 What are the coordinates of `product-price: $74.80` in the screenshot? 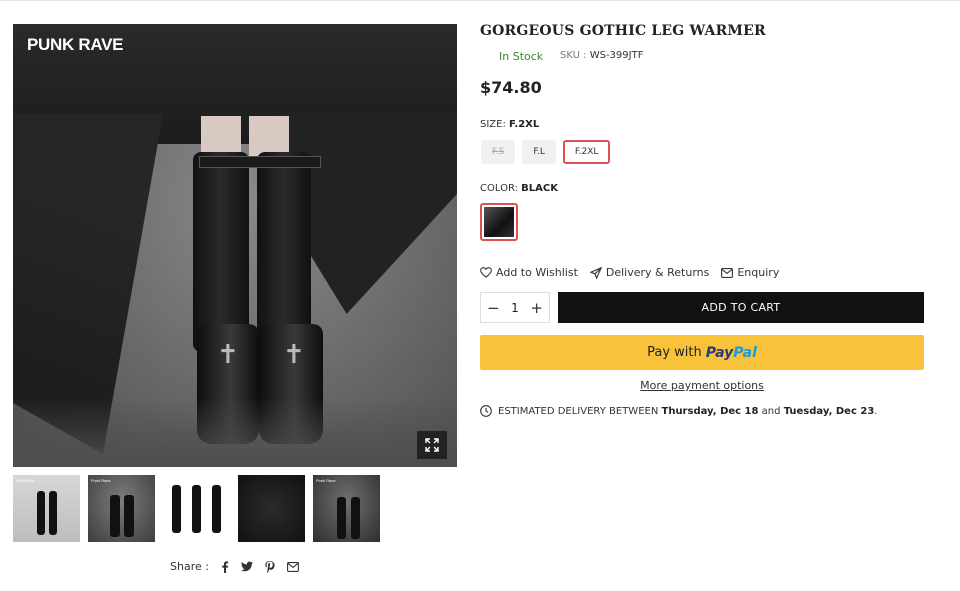 It's located at (511, 87).